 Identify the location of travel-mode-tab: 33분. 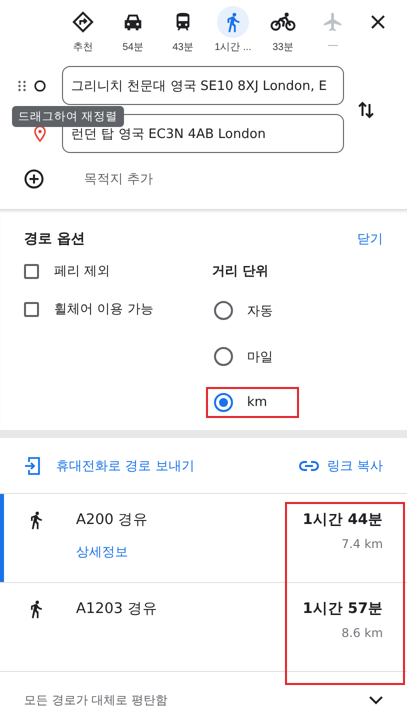
(283, 30).